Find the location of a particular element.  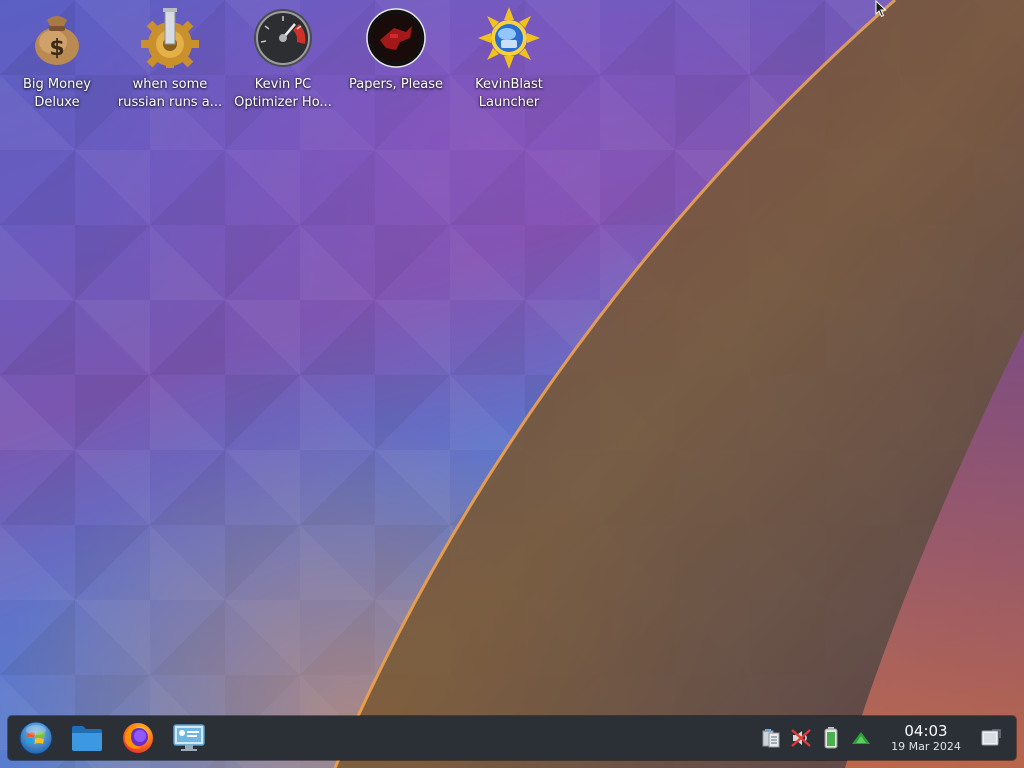

folder-icon is located at coordinates (87, 738).